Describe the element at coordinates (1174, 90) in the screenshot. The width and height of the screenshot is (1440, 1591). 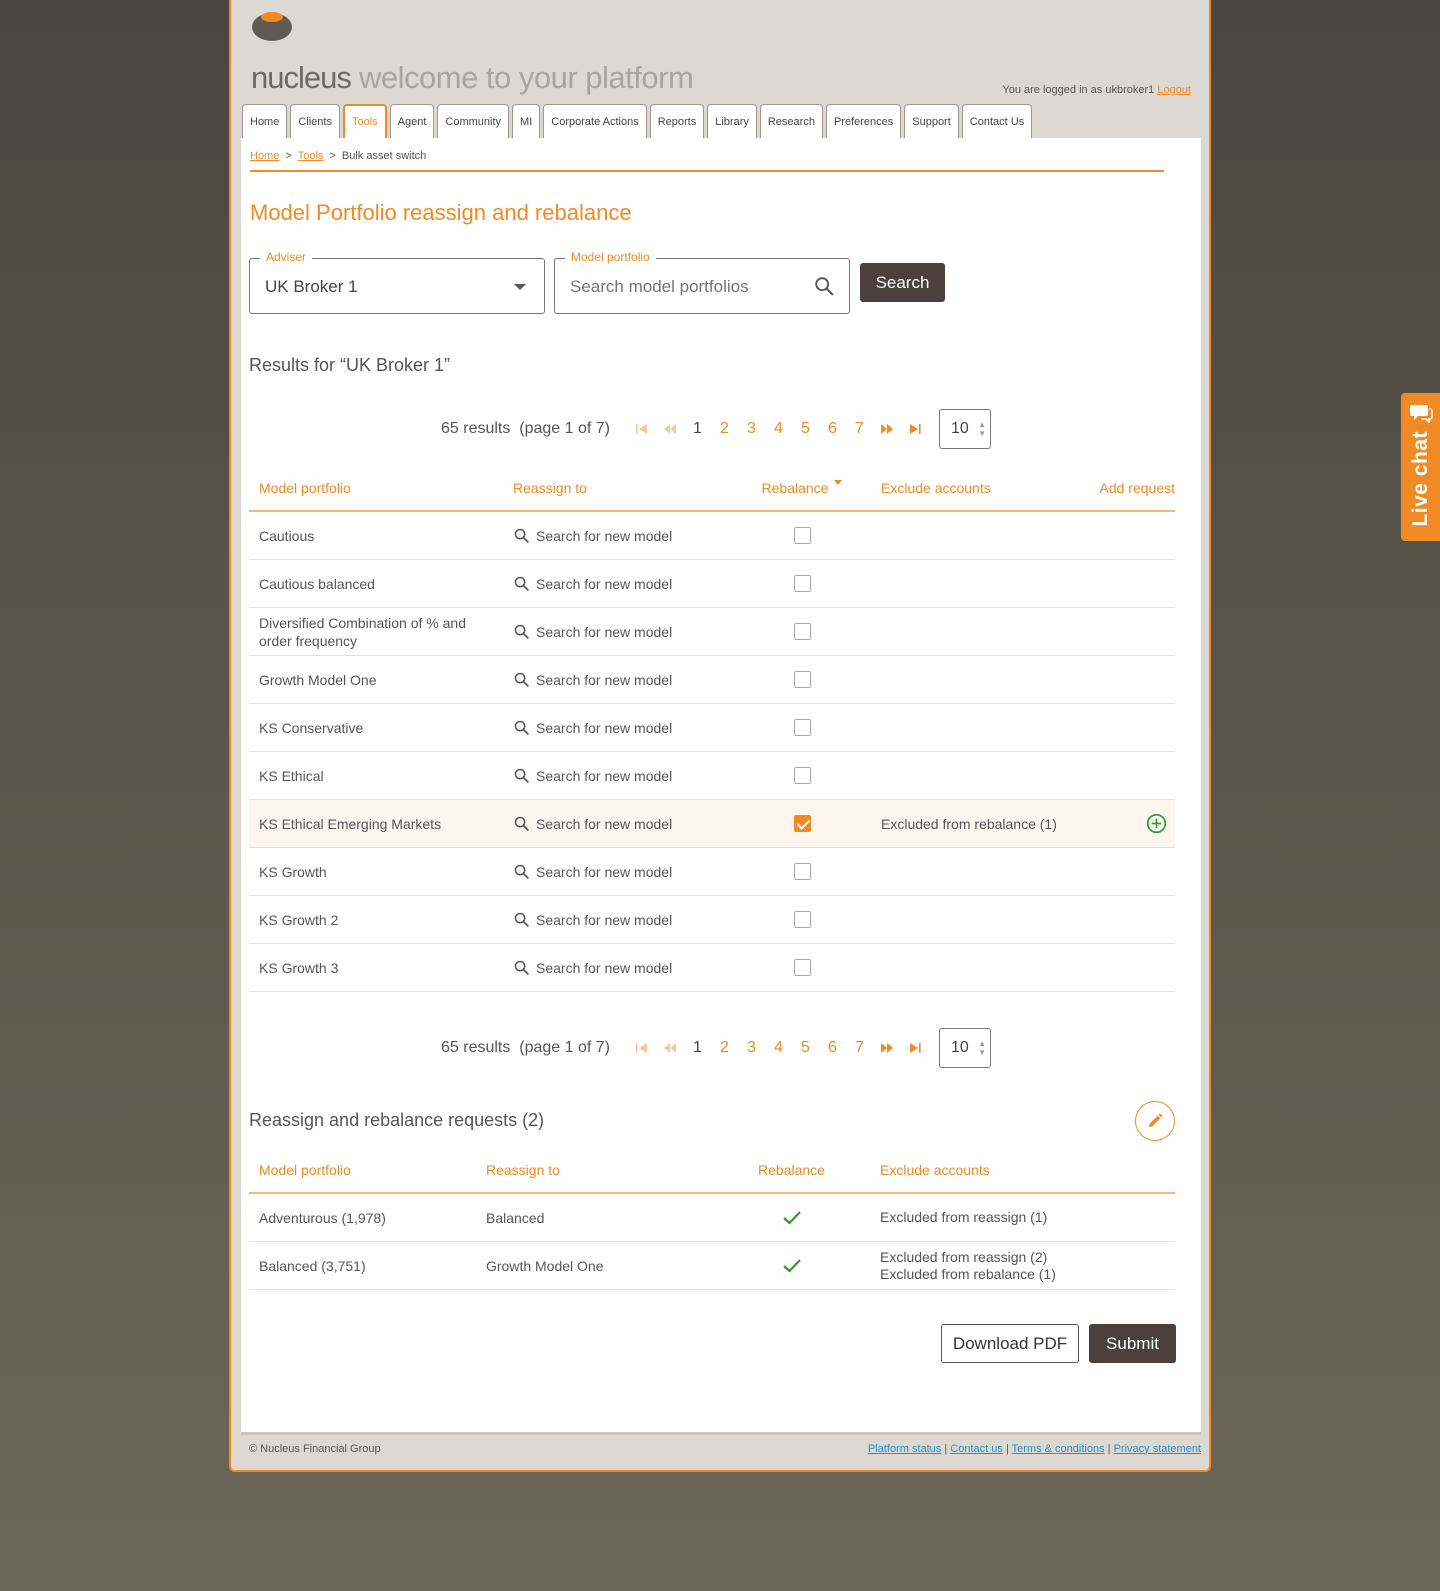
I see `logout-link: Logout` at that location.